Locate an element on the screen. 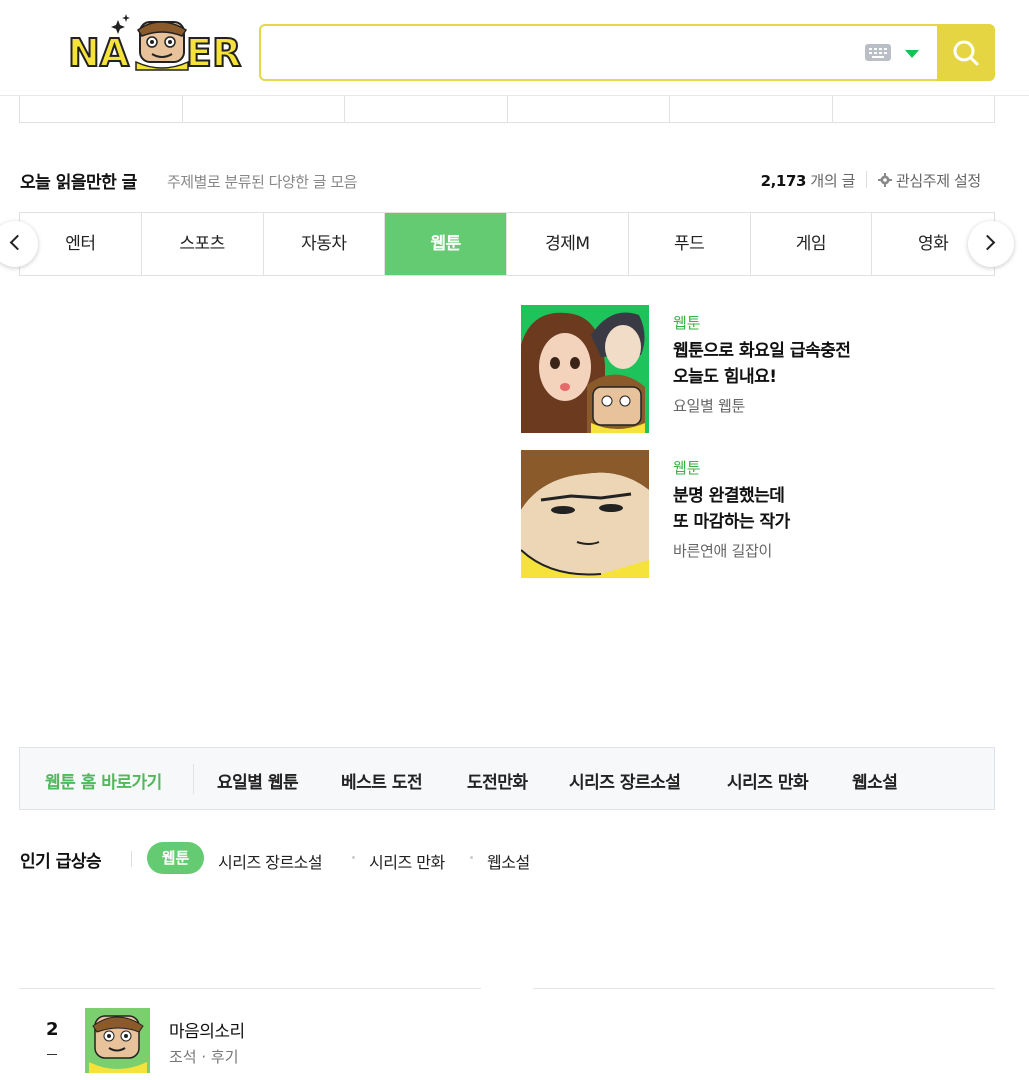 This screenshot has height=1080, width=1029. rank-tag: 후기 is located at coordinates (224, 1057).